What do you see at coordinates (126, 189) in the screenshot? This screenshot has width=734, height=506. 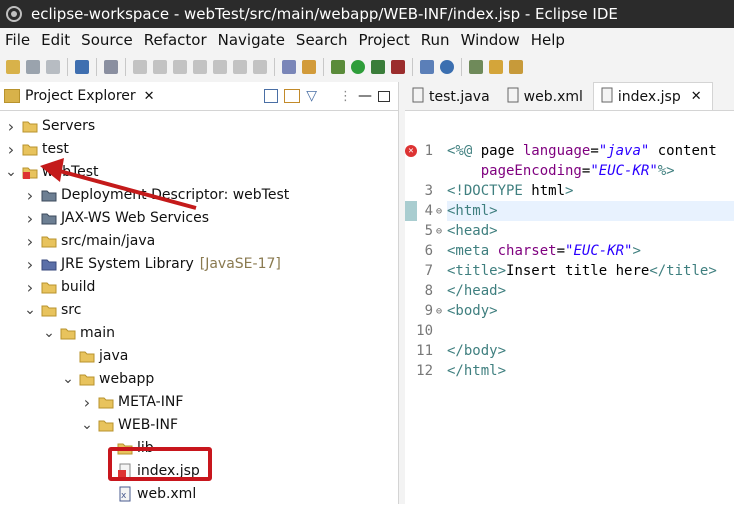 I see `arrow-shaft` at bounding box center [126, 189].